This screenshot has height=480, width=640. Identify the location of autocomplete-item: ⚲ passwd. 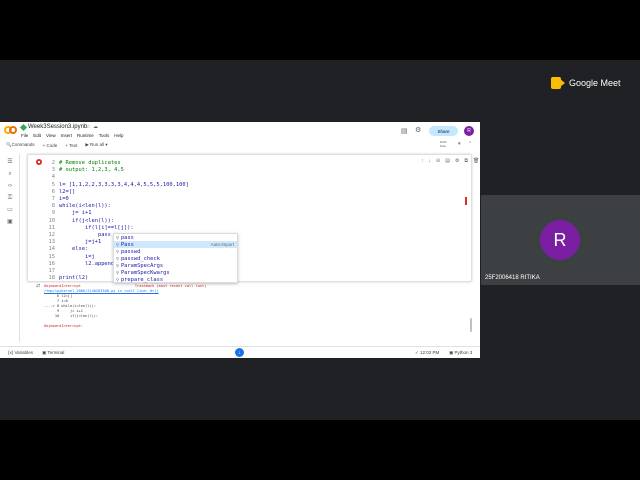
(175, 251).